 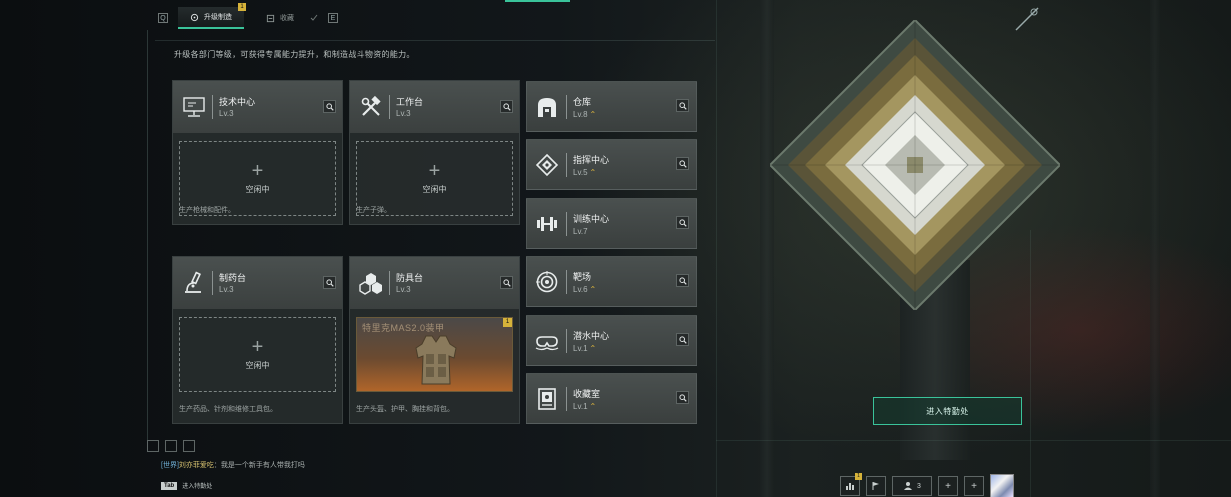 What do you see at coordinates (410, 278) in the screenshot?
I see `card-name: 防具台` at bounding box center [410, 278].